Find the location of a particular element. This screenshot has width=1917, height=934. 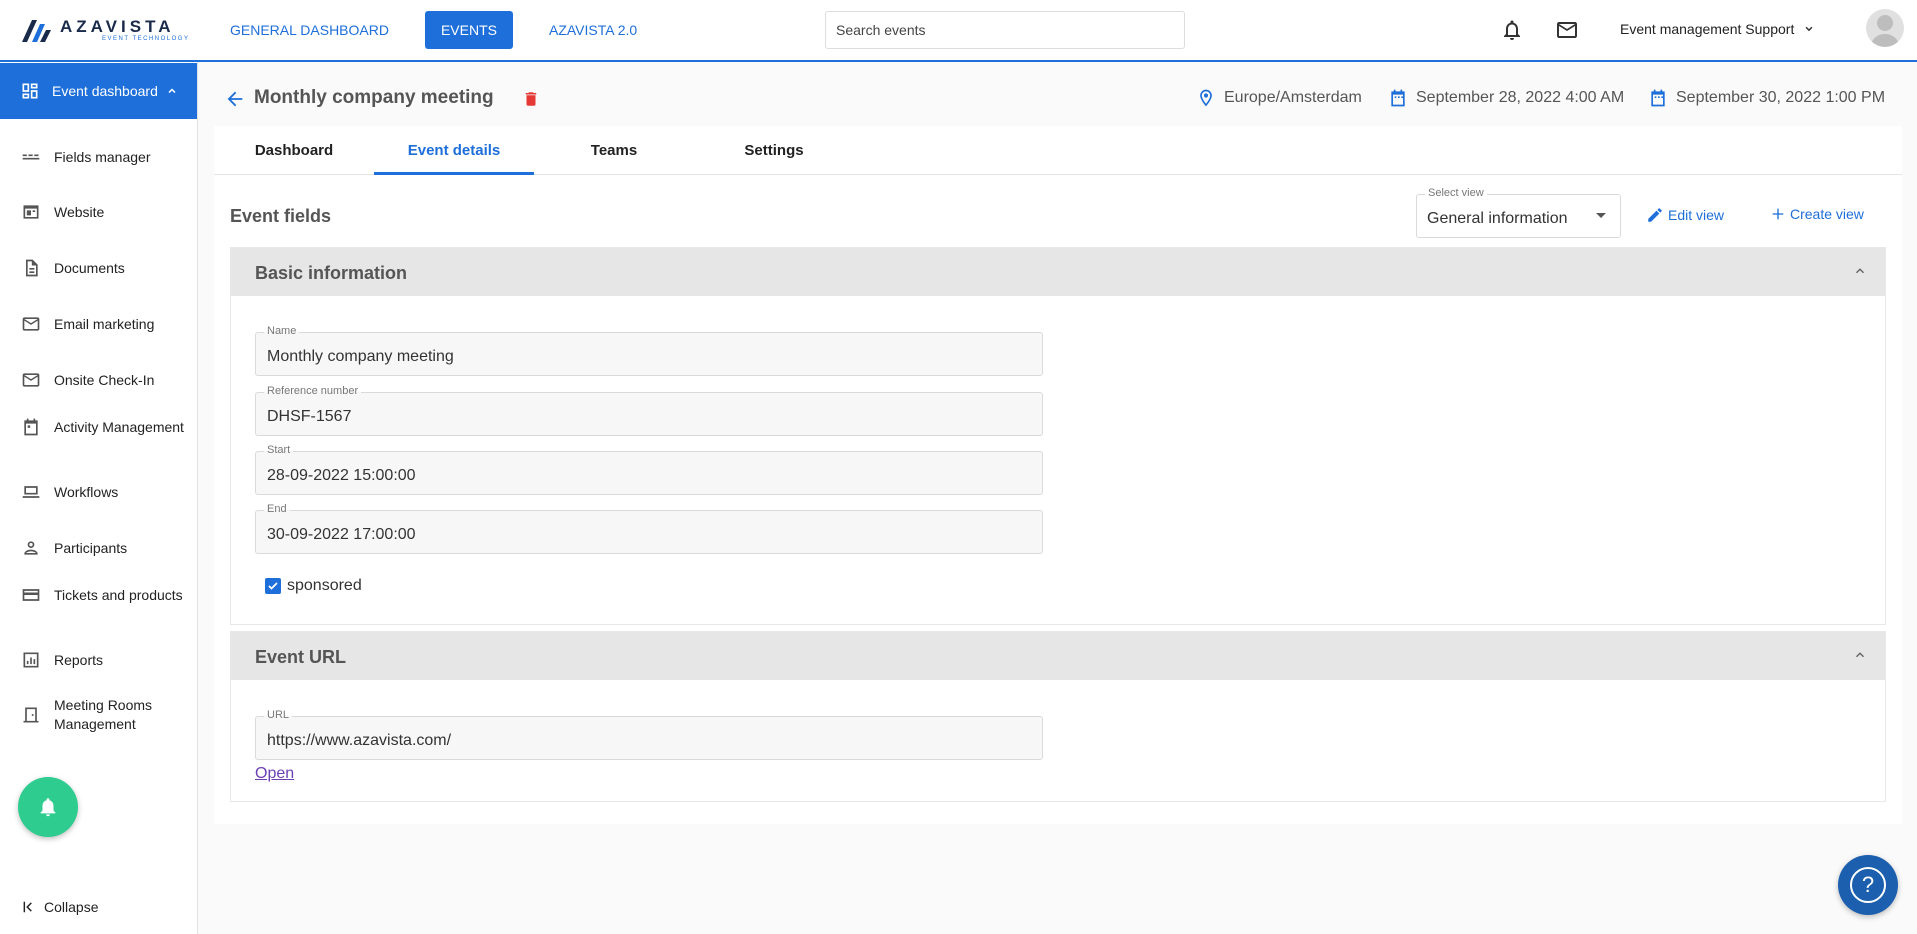

delete-icon is located at coordinates (531, 101).